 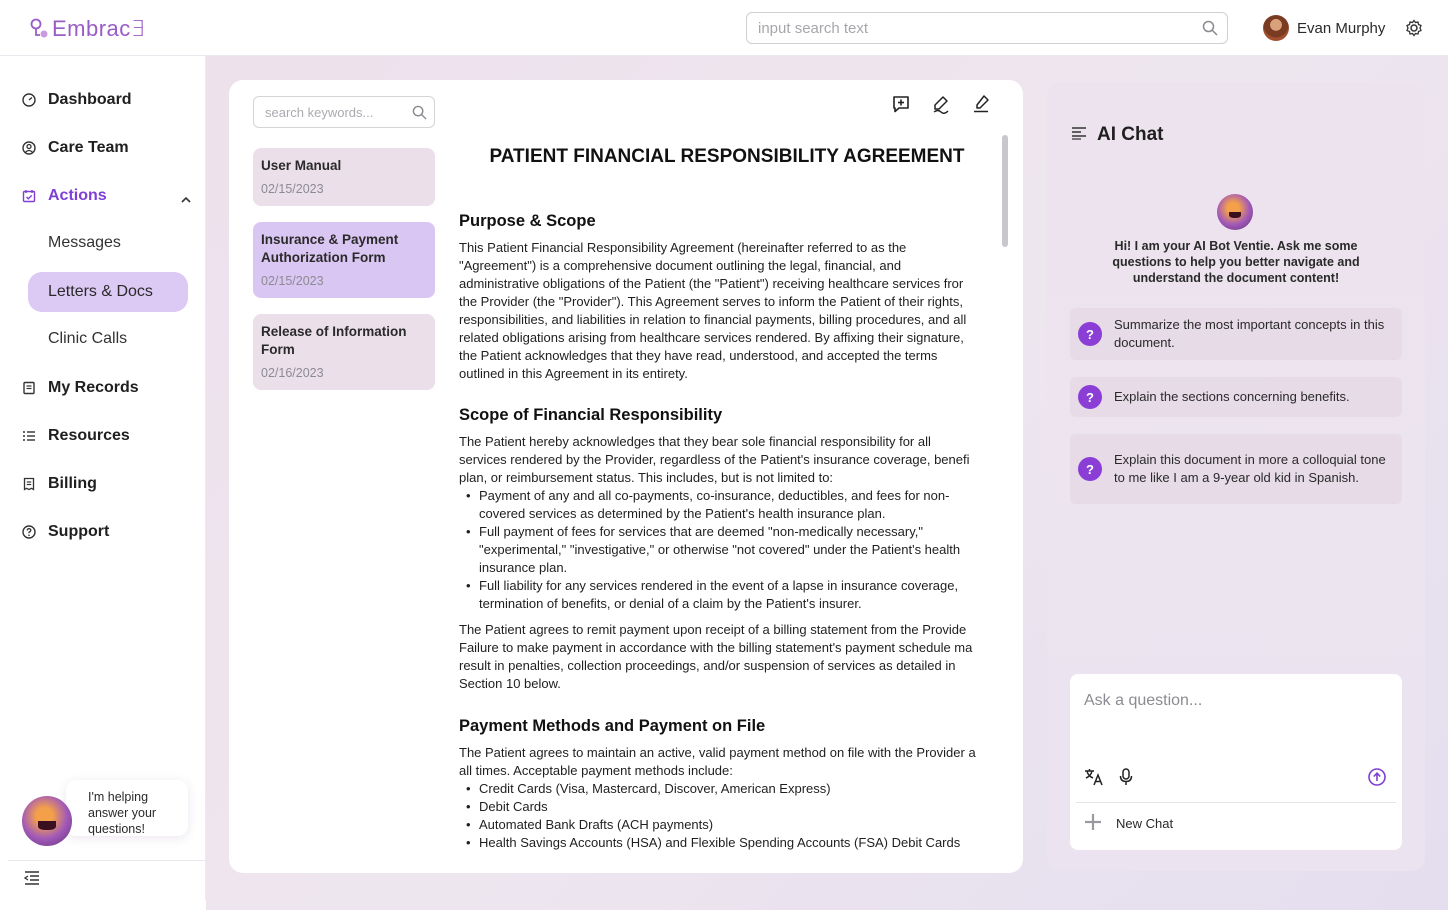 I want to click on sidebar-item-label: Dashboard, so click(x=90, y=99).